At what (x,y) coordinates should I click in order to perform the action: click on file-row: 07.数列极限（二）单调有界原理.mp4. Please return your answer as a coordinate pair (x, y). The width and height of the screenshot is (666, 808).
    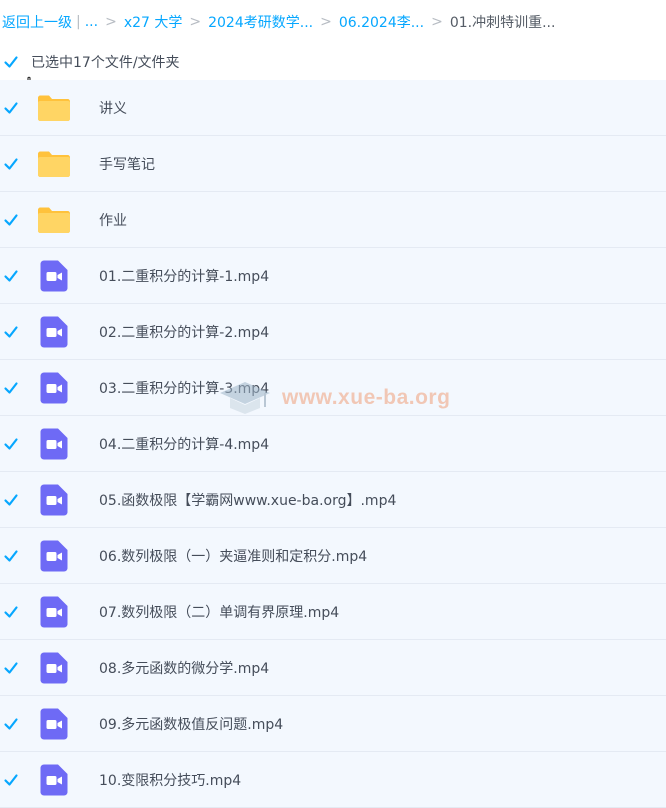
    Looking at the image, I should click on (333, 612).